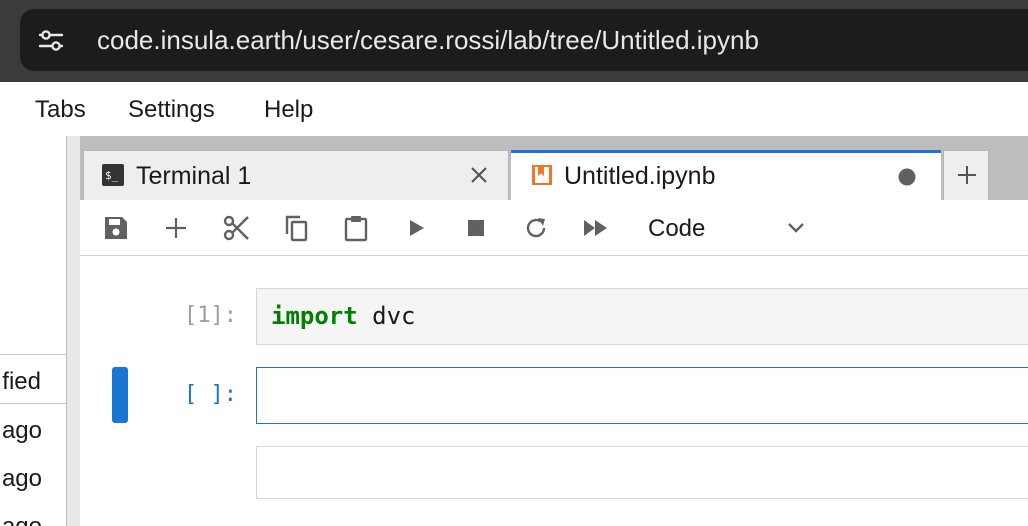 The width and height of the screenshot is (1028, 526). Describe the element at coordinates (314, 316) in the screenshot. I see `code-keyword: import` at that location.